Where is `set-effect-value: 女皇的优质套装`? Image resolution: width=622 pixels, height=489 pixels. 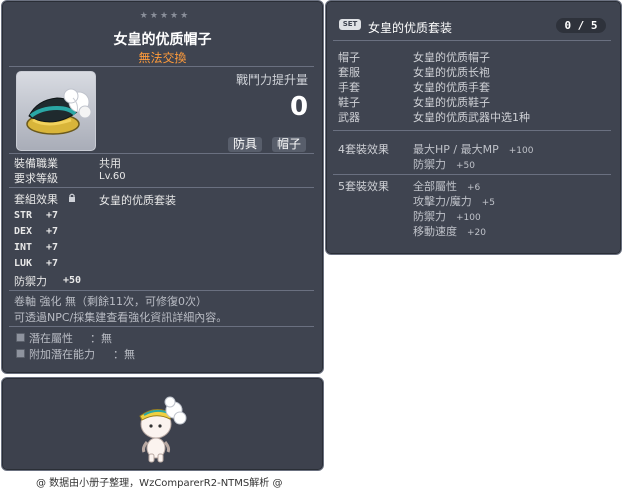 set-effect-value: 女皇的优质套装 is located at coordinates (137, 200).